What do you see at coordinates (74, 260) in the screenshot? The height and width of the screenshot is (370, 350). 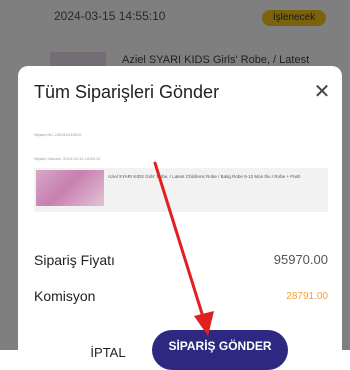 I see `order-price-label: Sipariş Fiyatı` at bounding box center [74, 260].